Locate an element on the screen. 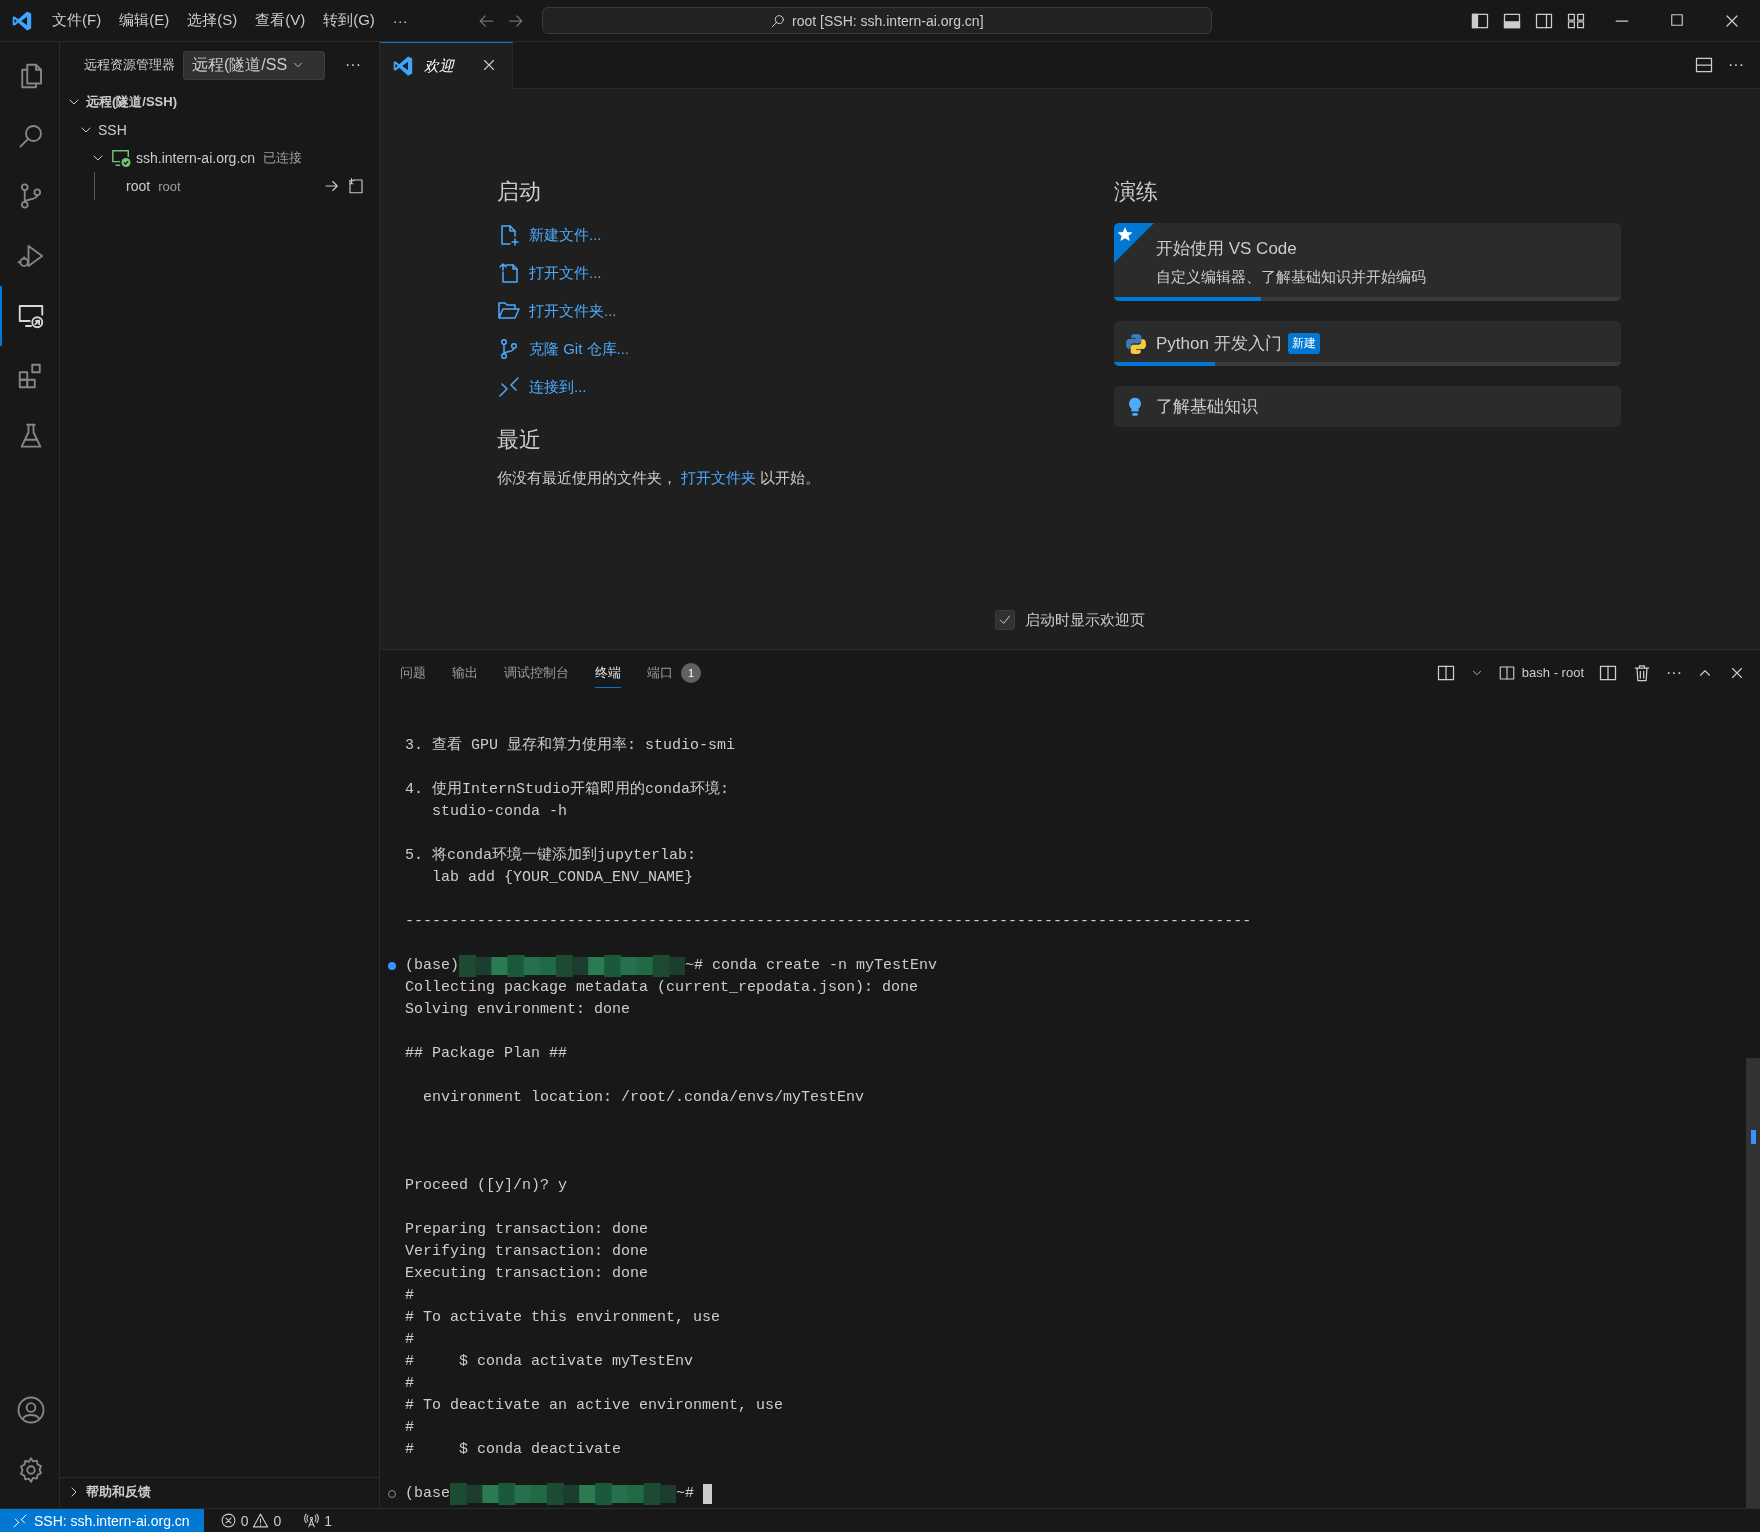 The image size is (1760, 1532). section-heading: 最近 is located at coordinates (519, 440).